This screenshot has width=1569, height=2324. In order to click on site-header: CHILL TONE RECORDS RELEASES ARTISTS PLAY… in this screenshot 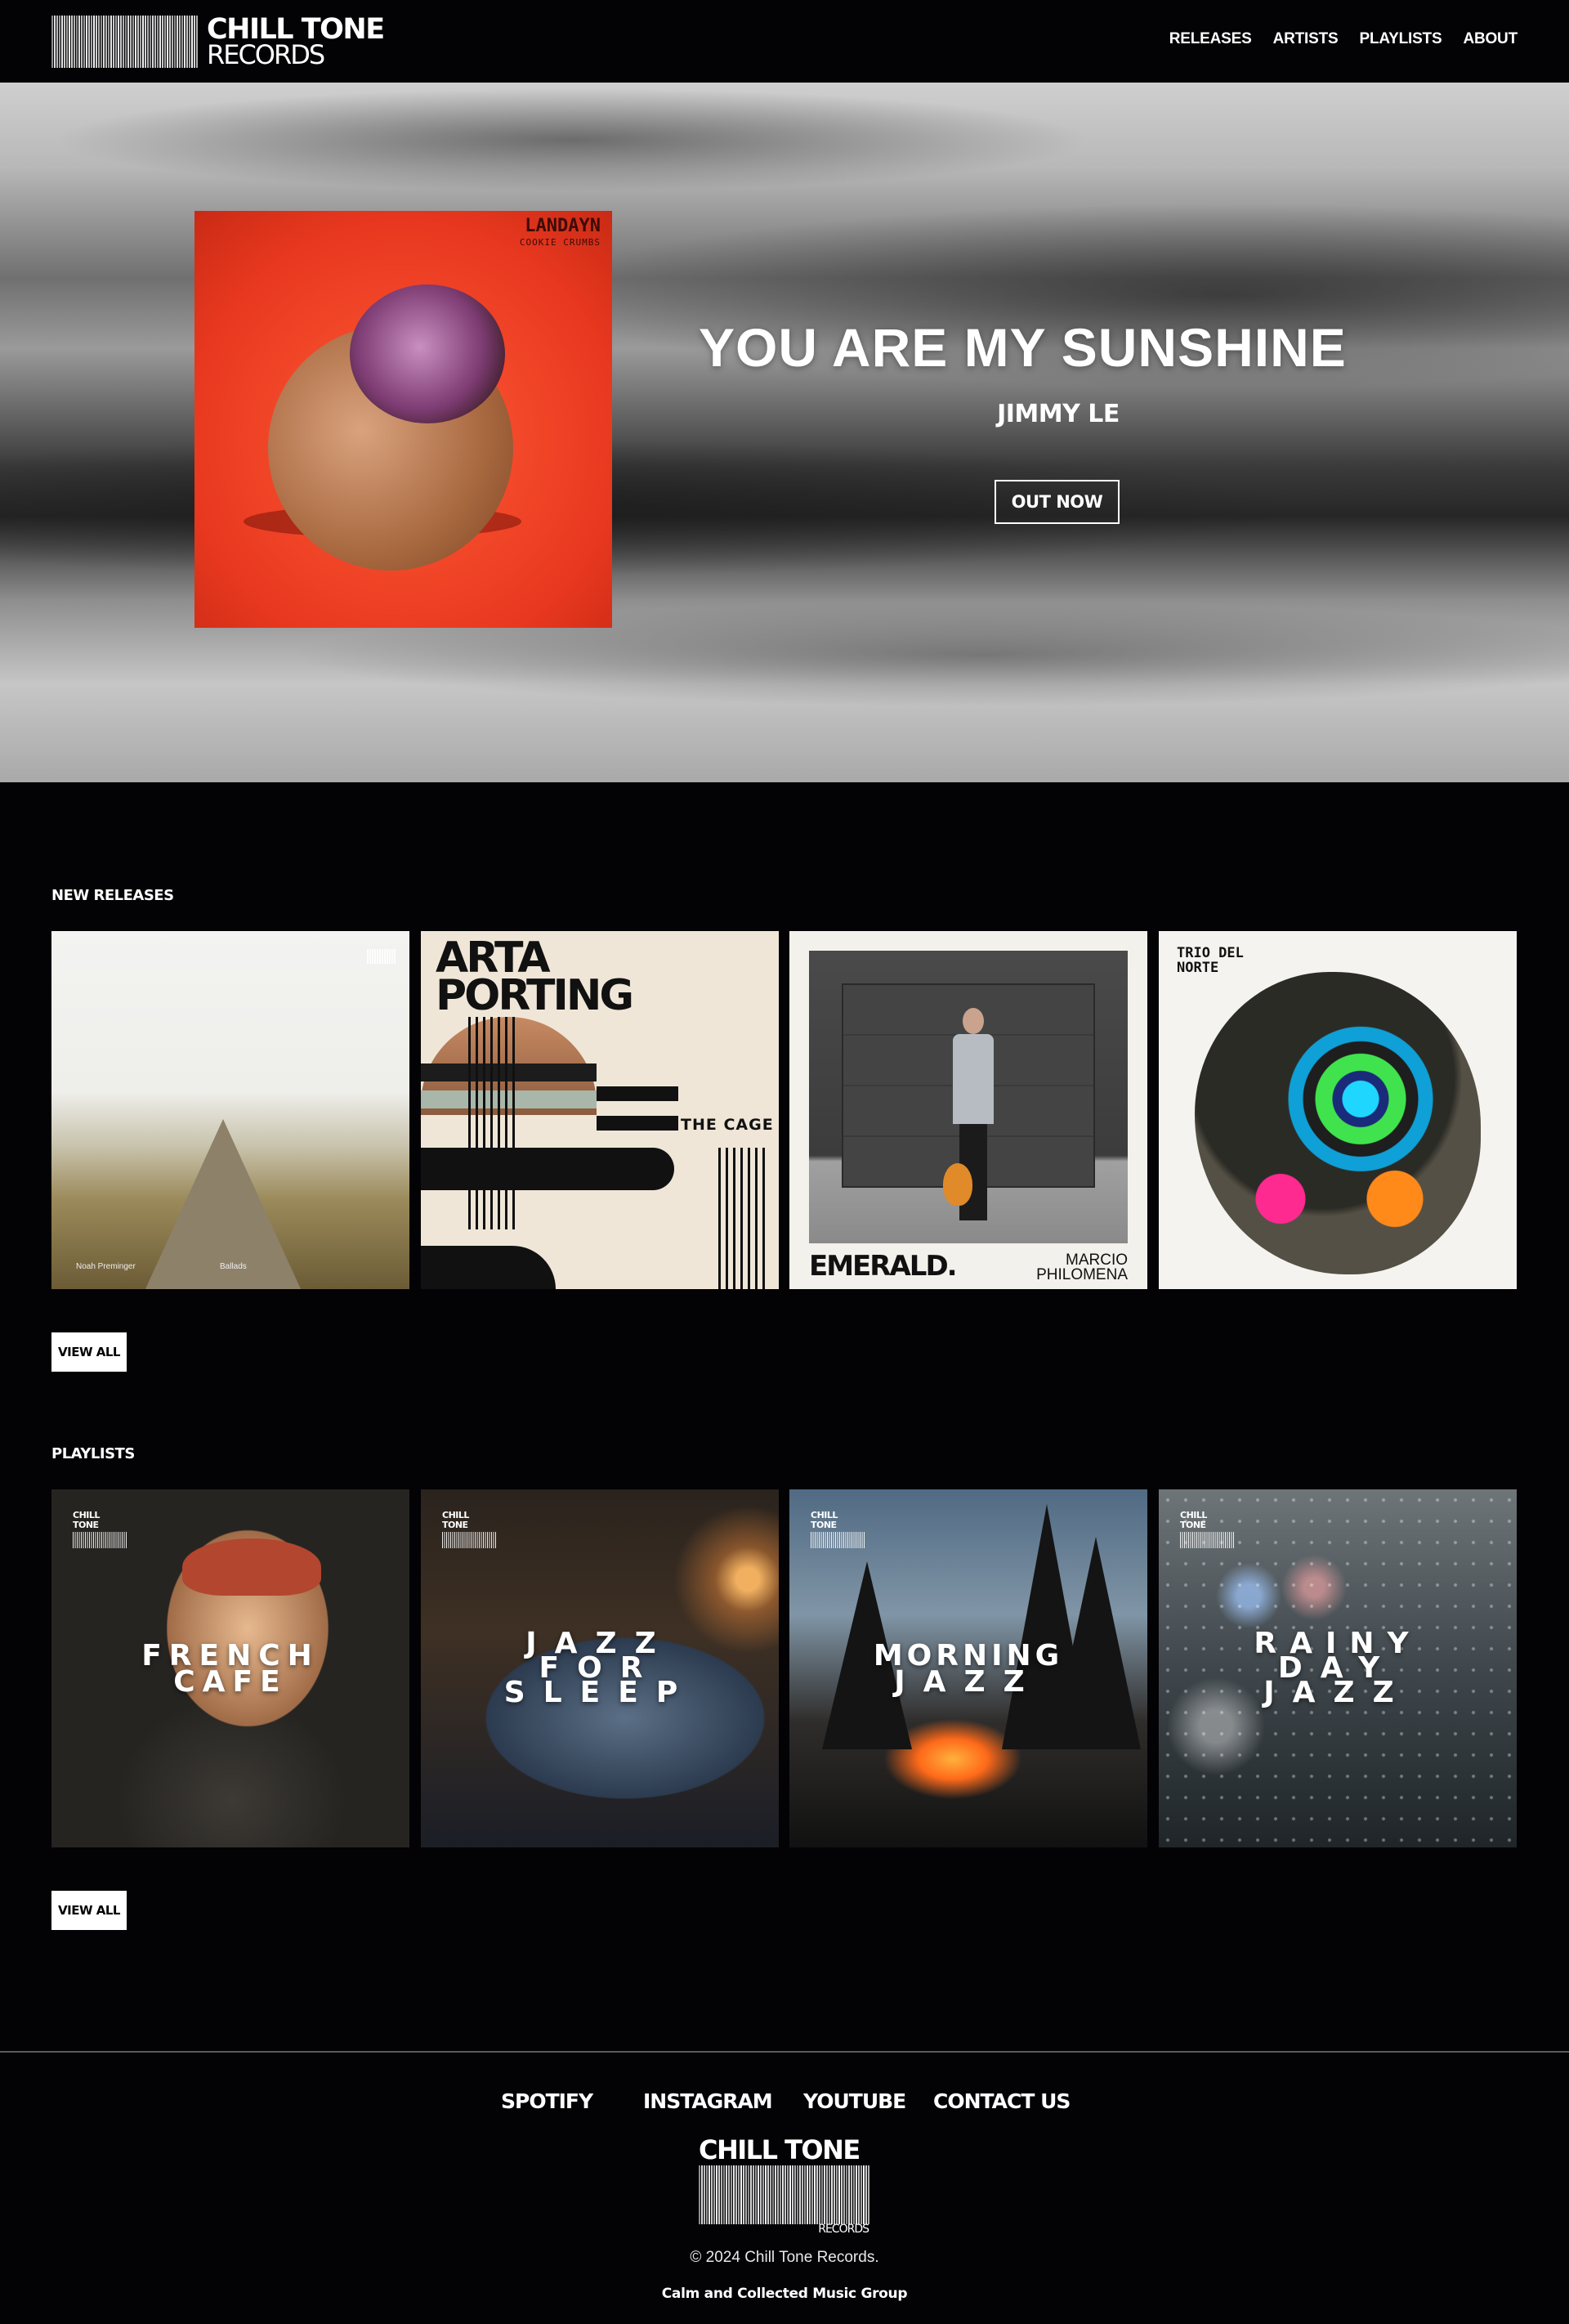, I will do `click(784, 41)`.